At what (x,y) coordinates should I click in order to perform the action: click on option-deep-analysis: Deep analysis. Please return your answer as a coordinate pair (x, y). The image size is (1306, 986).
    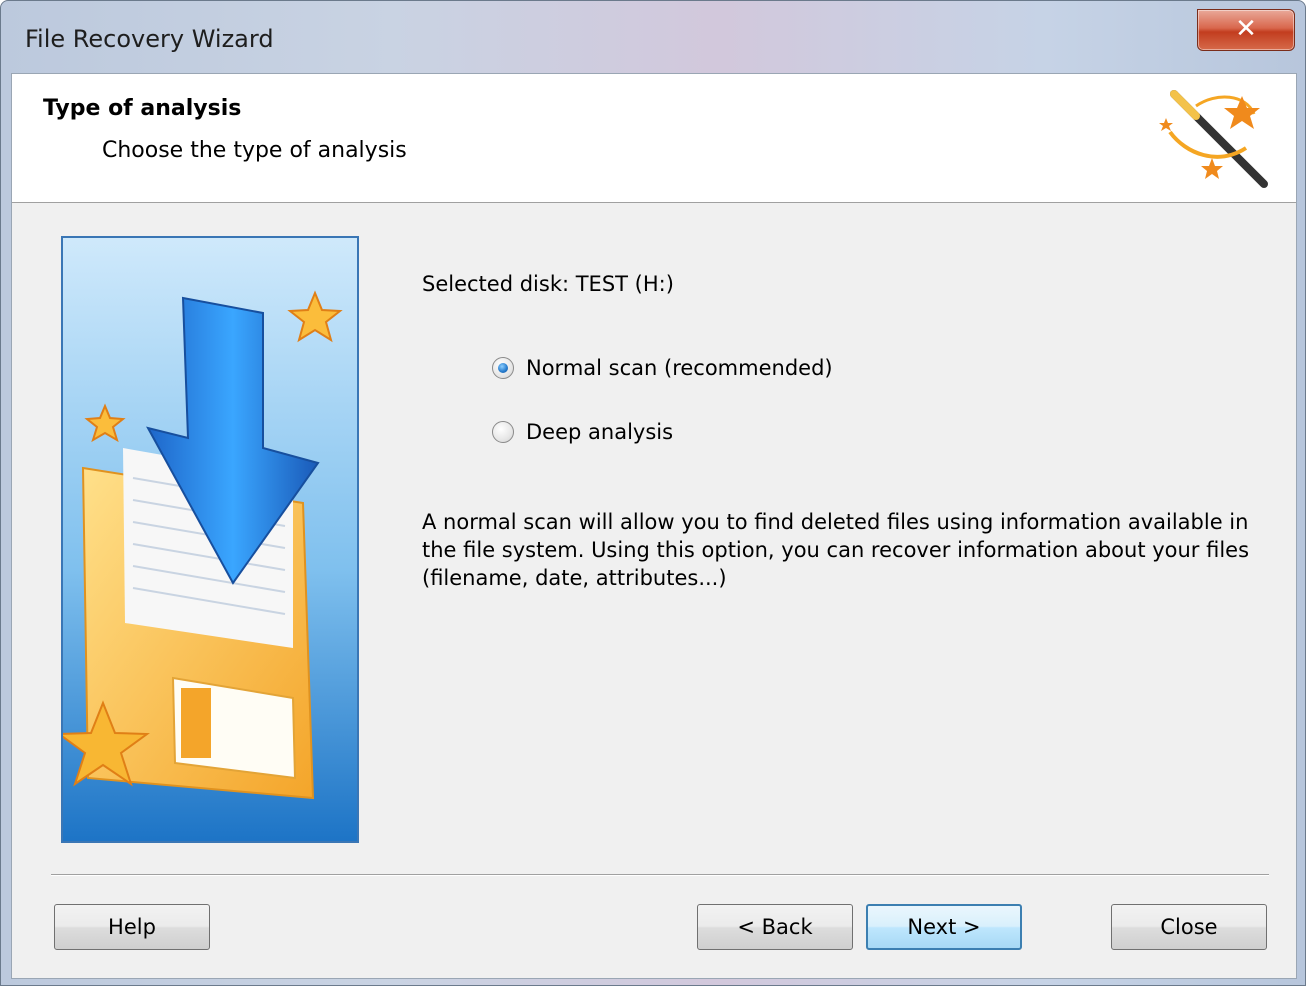
    Looking at the image, I should click on (582, 432).